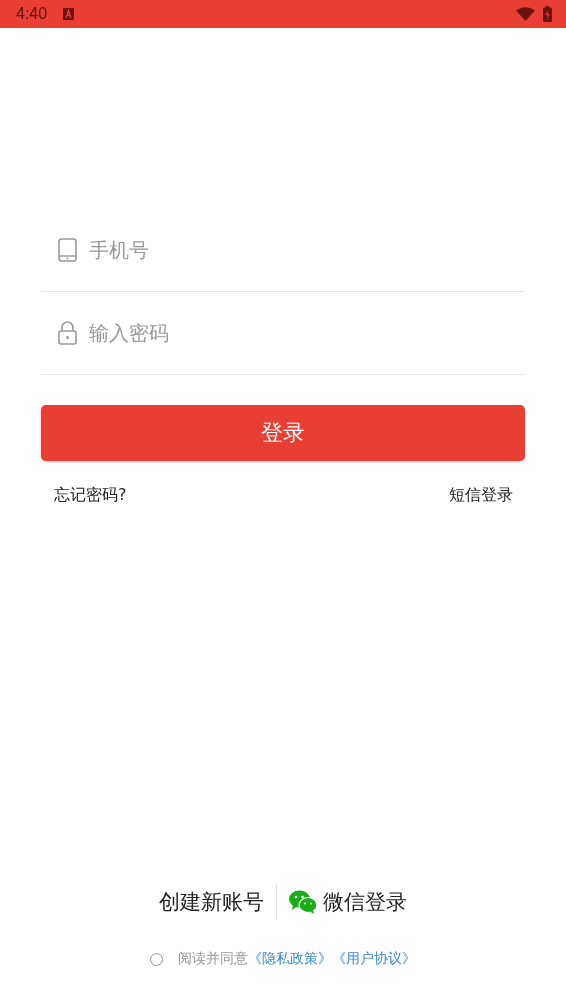 Image resolution: width=566 pixels, height=1006 pixels. Describe the element at coordinates (307, 333) in the screenshot. I see `password-field: 输入密码` at that location.